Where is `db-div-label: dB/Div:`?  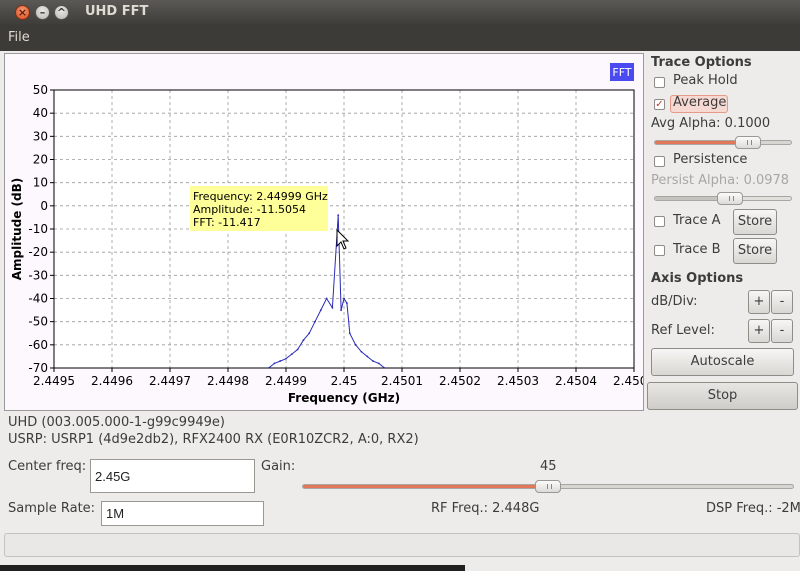
db-div-label: dB/Div: is located at coordinates (674, 301).